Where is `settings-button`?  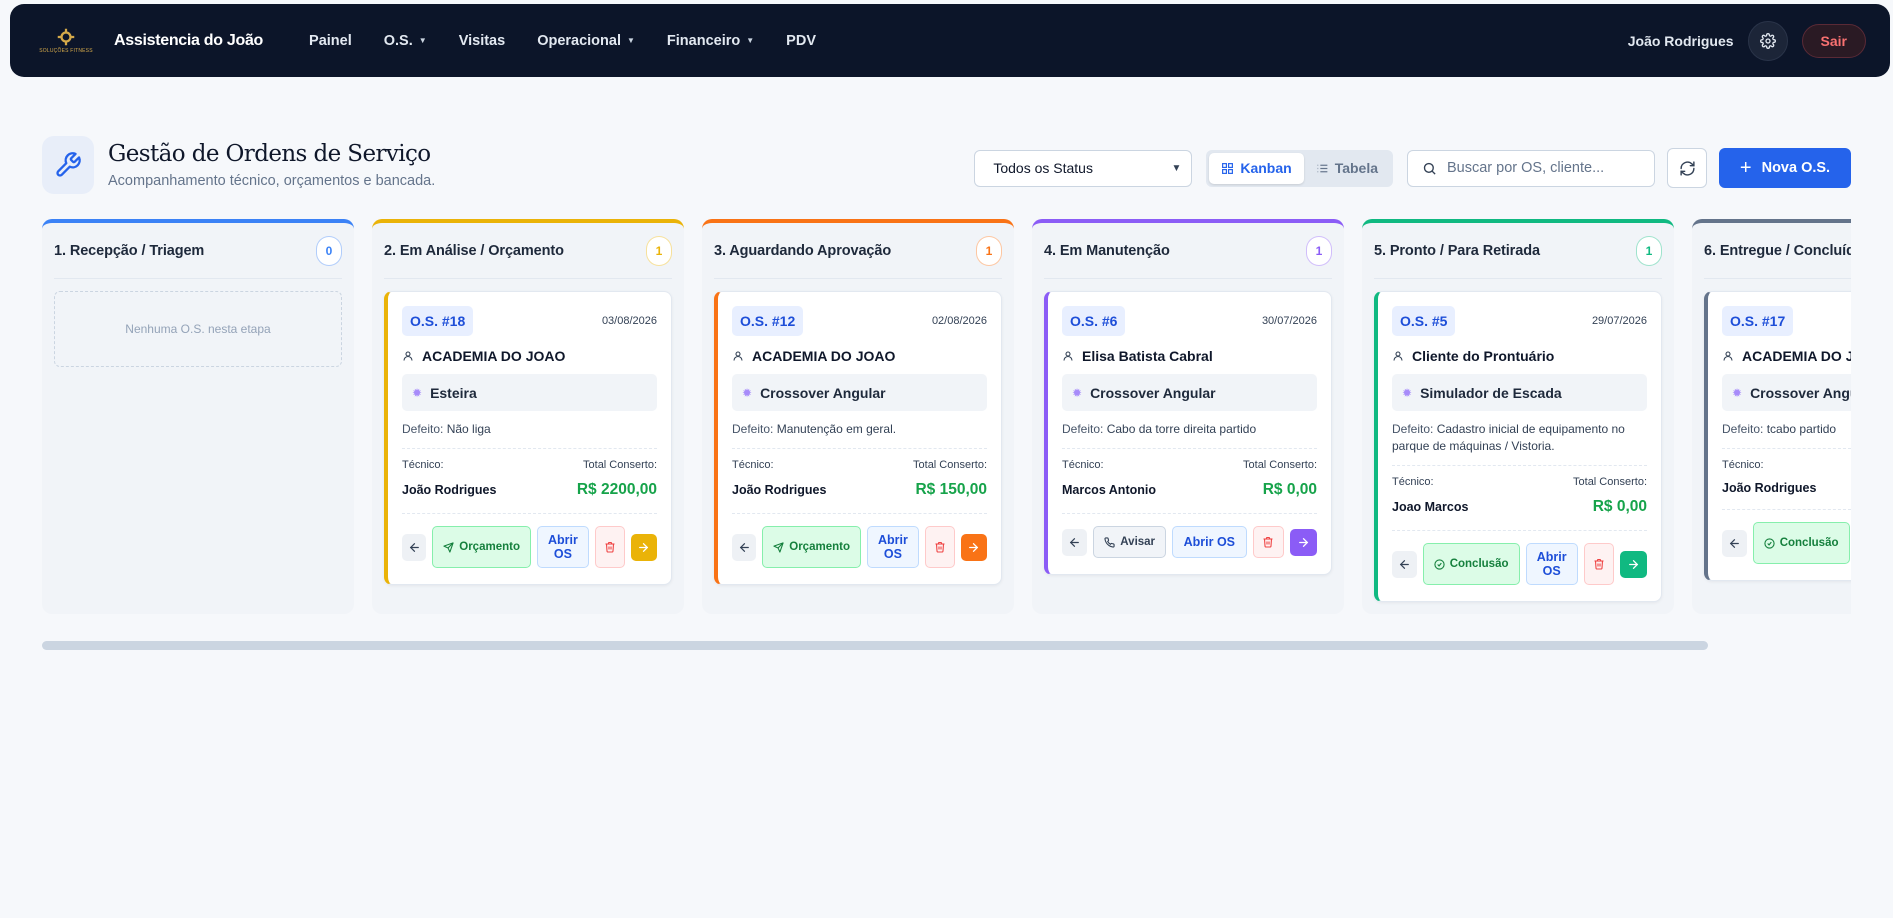
settings-button is located at coordinates (1767, 40).